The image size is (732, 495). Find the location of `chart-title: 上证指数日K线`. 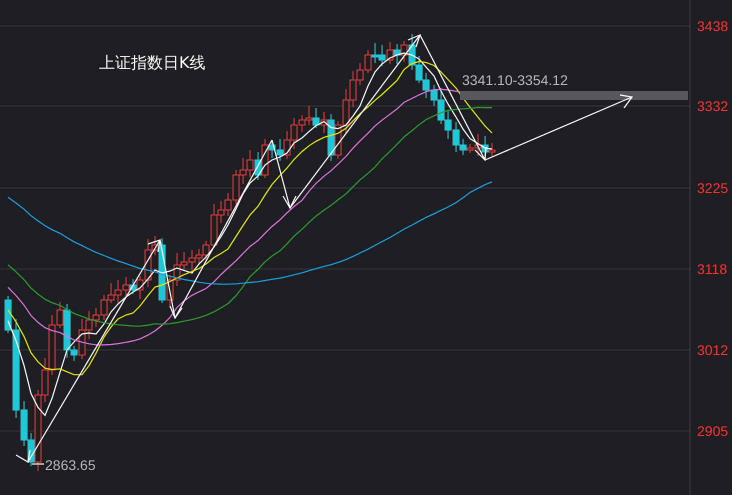

chart-title: 上证指数日K线 is located at coordinates (152, 62).